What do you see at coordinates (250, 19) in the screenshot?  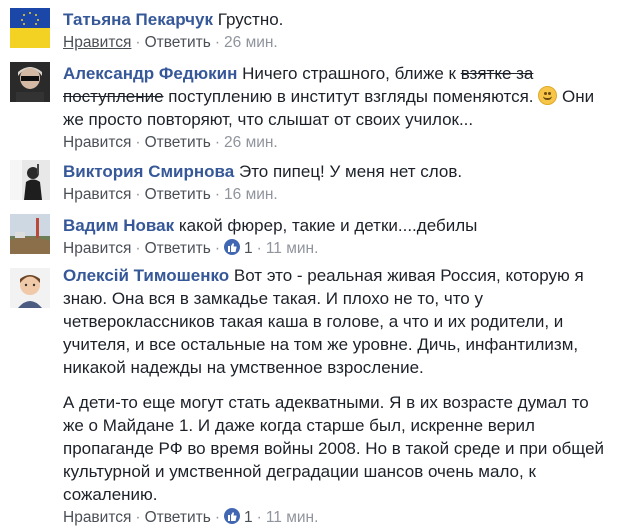 I see `comment-text: Грустно.` at bounding box center [250, 19].